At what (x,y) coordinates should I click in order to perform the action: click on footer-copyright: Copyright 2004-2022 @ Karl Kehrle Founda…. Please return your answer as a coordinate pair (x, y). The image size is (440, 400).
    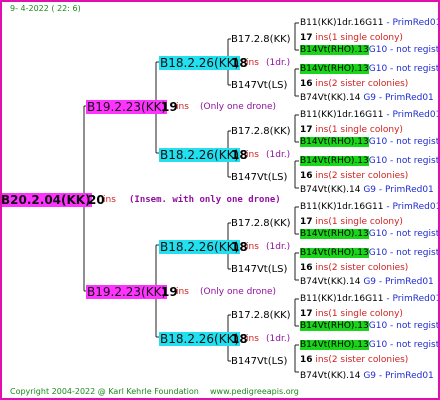
    Looking at the image, I should click on (104, 391).